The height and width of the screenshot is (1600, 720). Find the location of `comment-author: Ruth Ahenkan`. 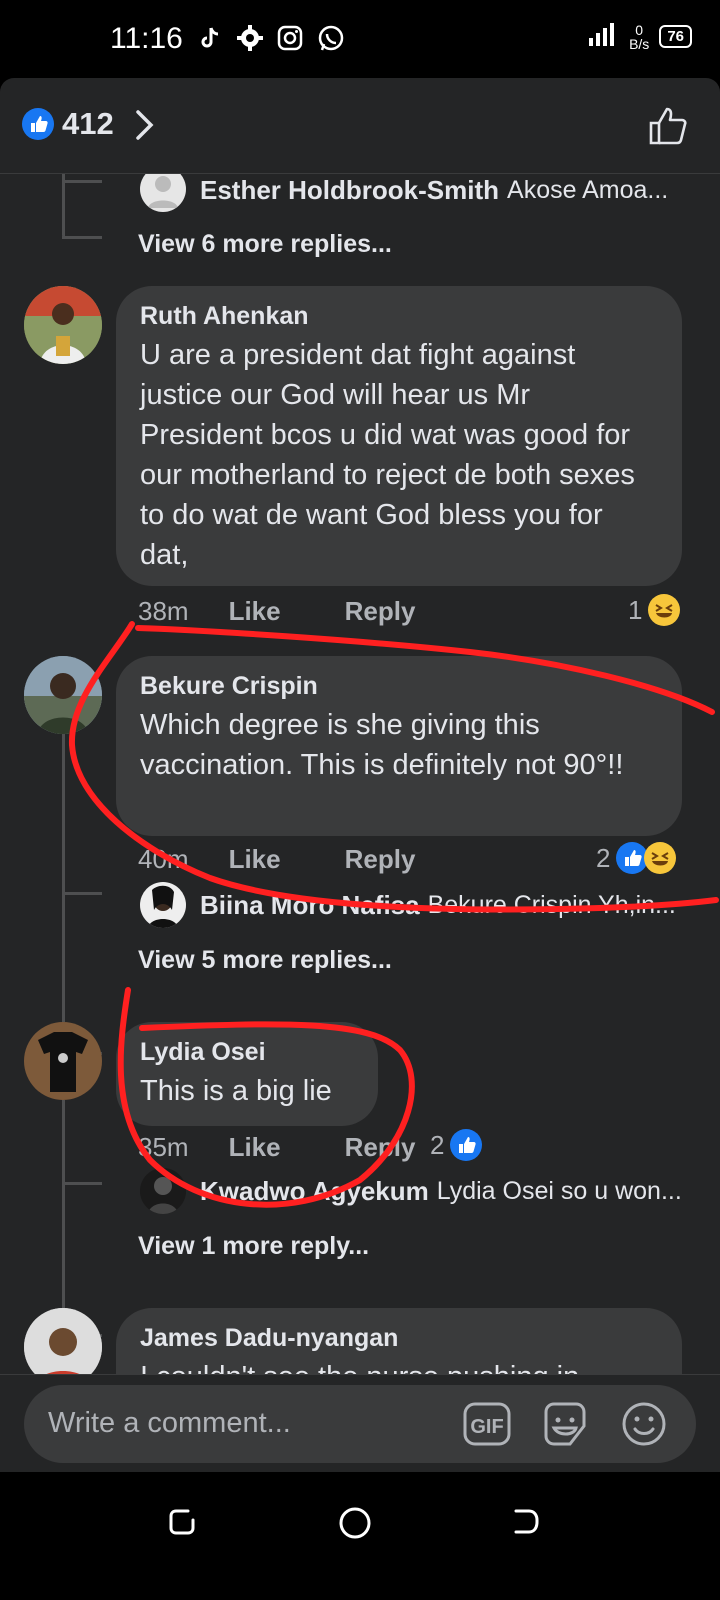

comment-author: Ruth Ahenkan is located at coordinates (399, 316).